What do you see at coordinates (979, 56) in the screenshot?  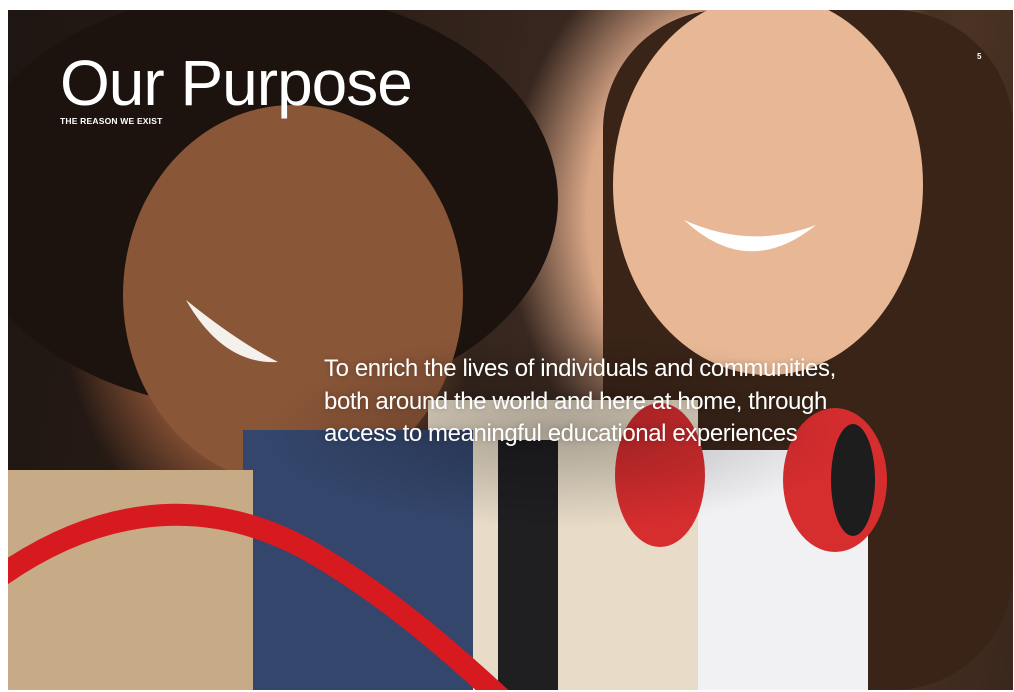 I see `page-number: 5` at bounding box center [979, 56].